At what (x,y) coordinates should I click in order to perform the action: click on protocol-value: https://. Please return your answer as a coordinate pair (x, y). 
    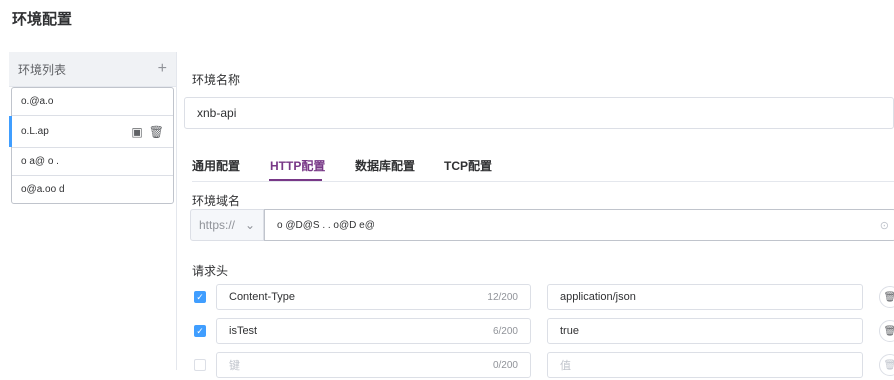
    Looking at the image, I should click on (217, 225).